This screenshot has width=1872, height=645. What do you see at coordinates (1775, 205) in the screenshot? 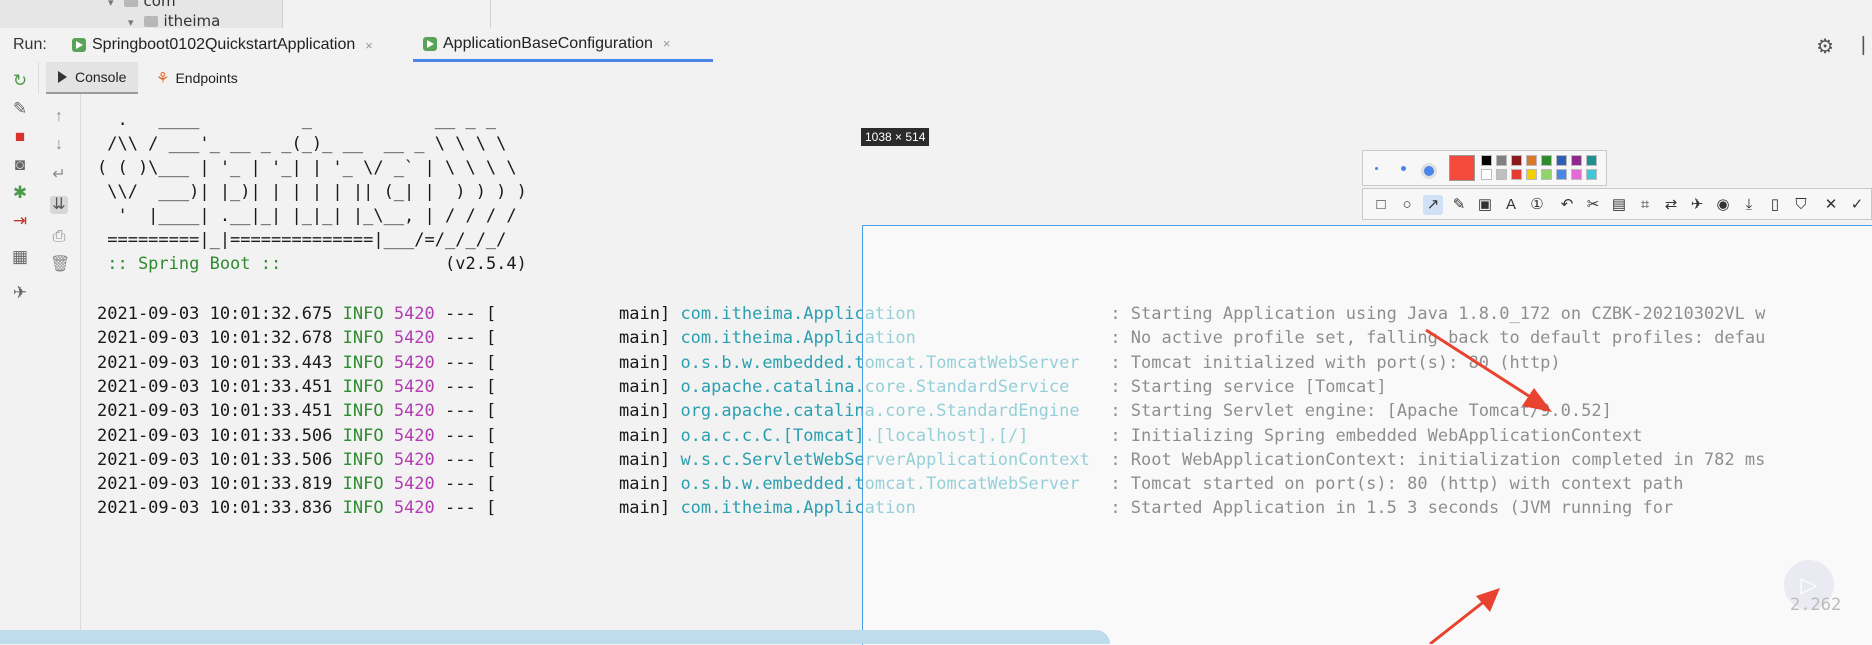
I see `phone-icon: ▯` at bounding box center [1775, 205].